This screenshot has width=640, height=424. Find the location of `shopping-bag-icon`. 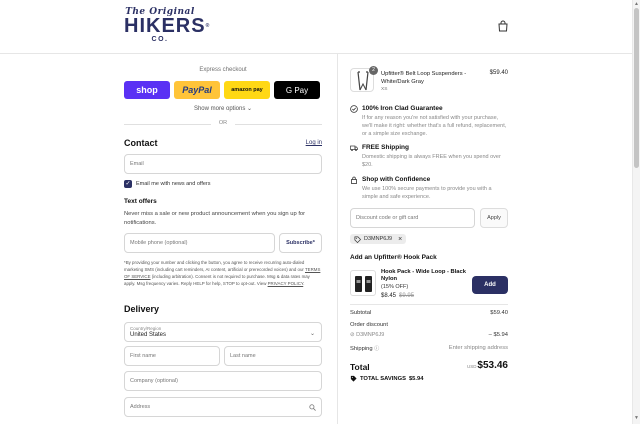

shopping-bag-icon is located at coordinates (503, 26).